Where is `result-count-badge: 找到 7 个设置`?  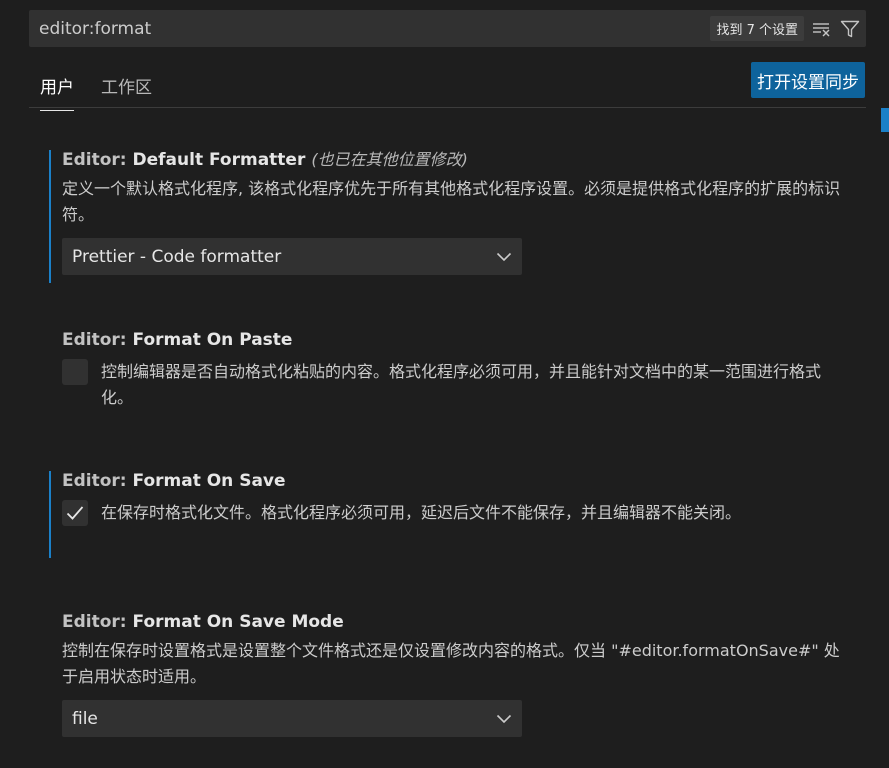 result-count-badge: 找到 7 个设置 is located at coordinates (757, 28).